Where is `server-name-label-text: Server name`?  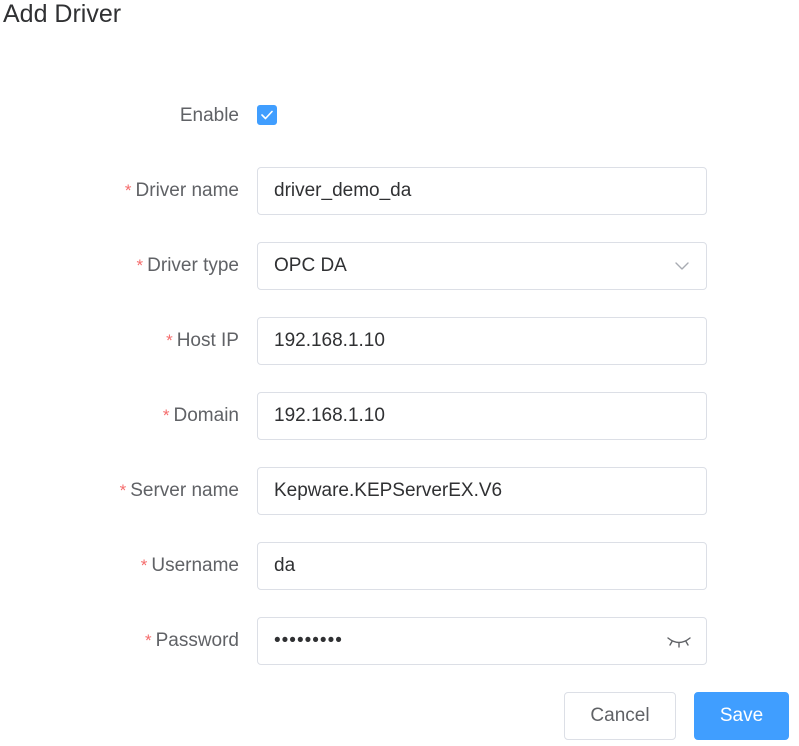
server-name-label-text: Server name is located at coordinates (184, 490).